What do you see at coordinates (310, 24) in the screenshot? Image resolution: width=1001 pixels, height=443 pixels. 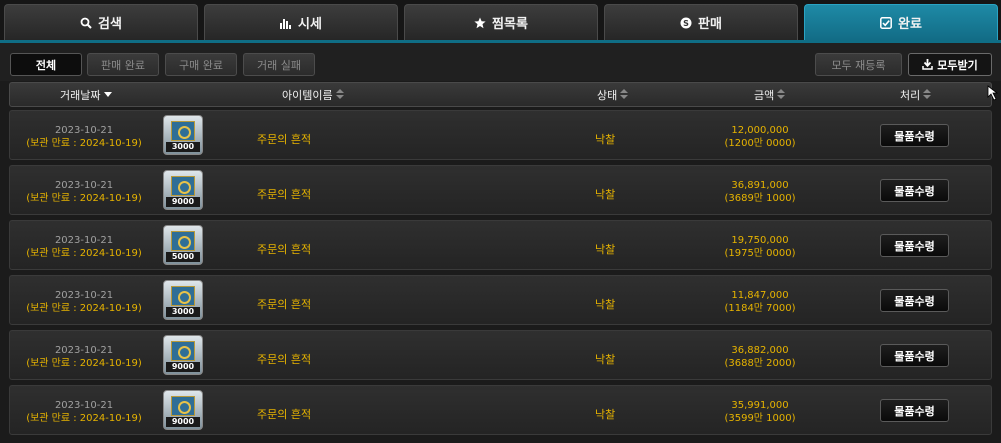 I see `tab-price-label: 시세` at bounding box center [310, 24].